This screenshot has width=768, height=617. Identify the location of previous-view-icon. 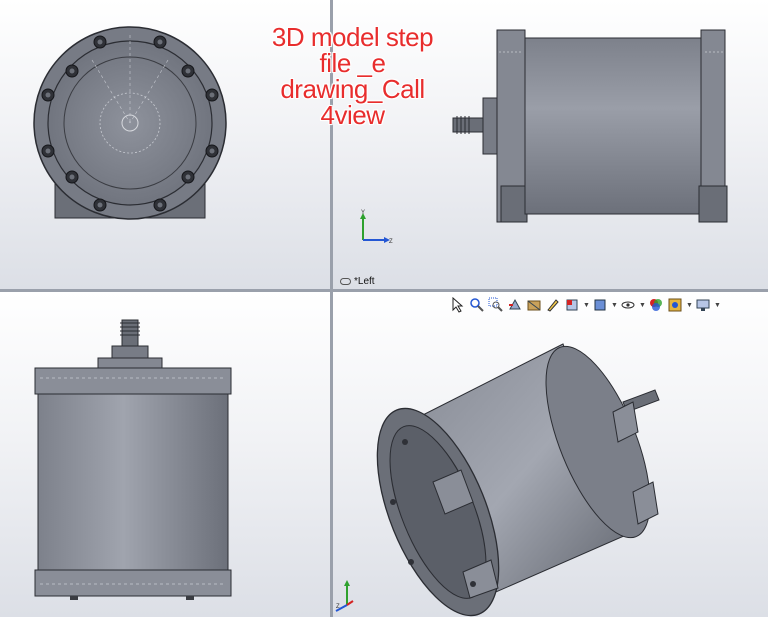
(515, 305).